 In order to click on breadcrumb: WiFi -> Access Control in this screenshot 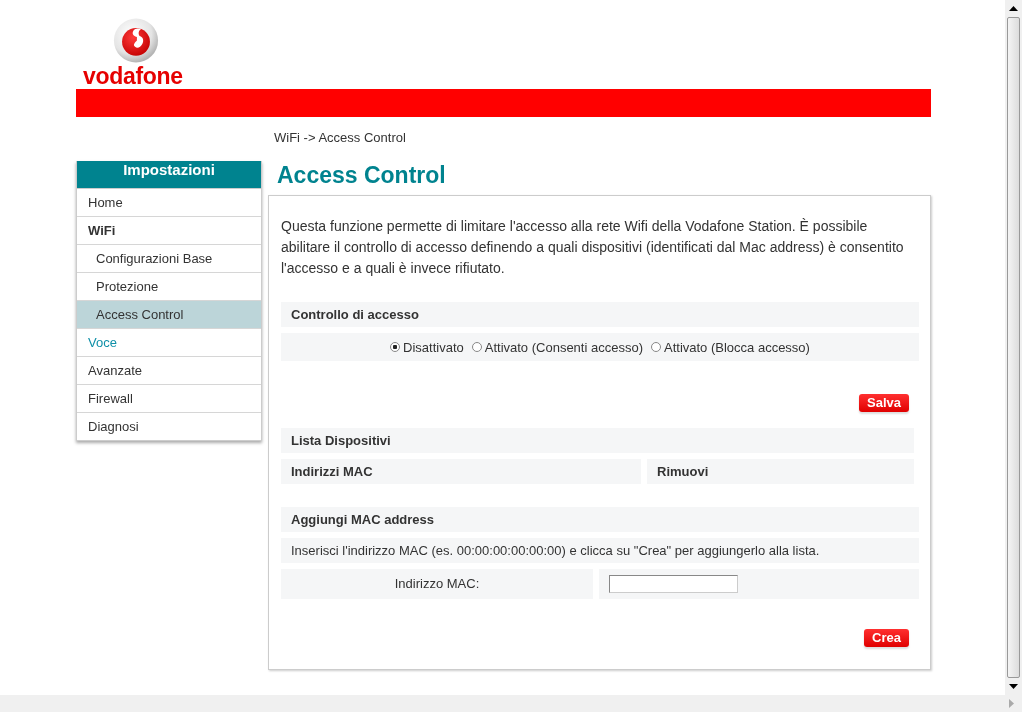, I will do `click(340, 137)`.